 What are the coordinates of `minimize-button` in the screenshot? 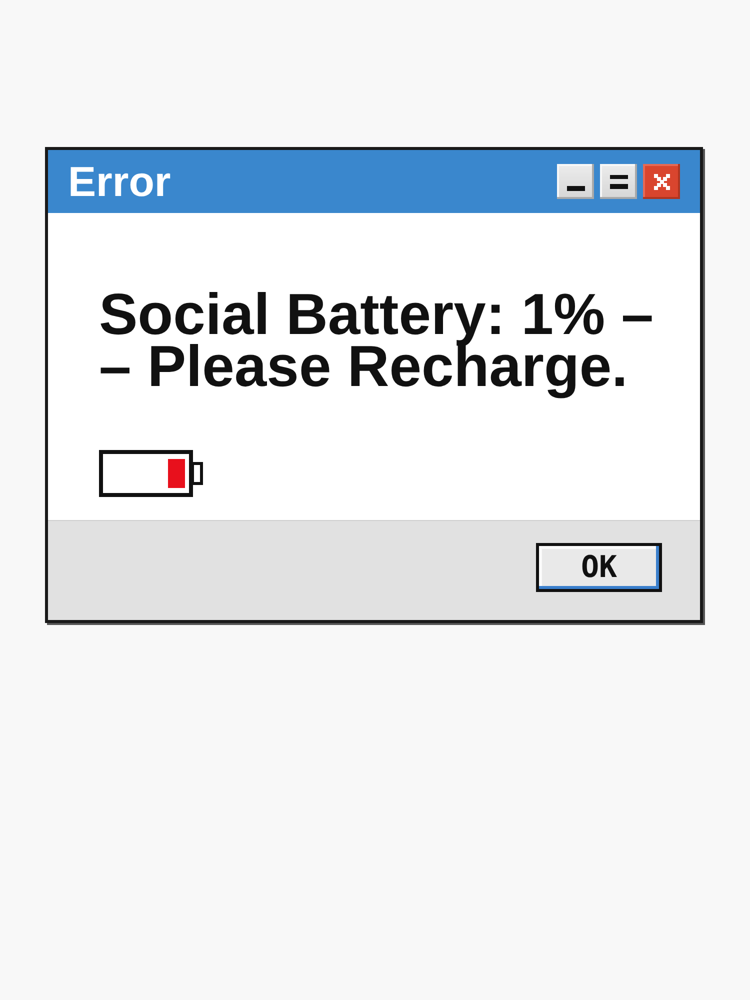 It's located at (575, 181).